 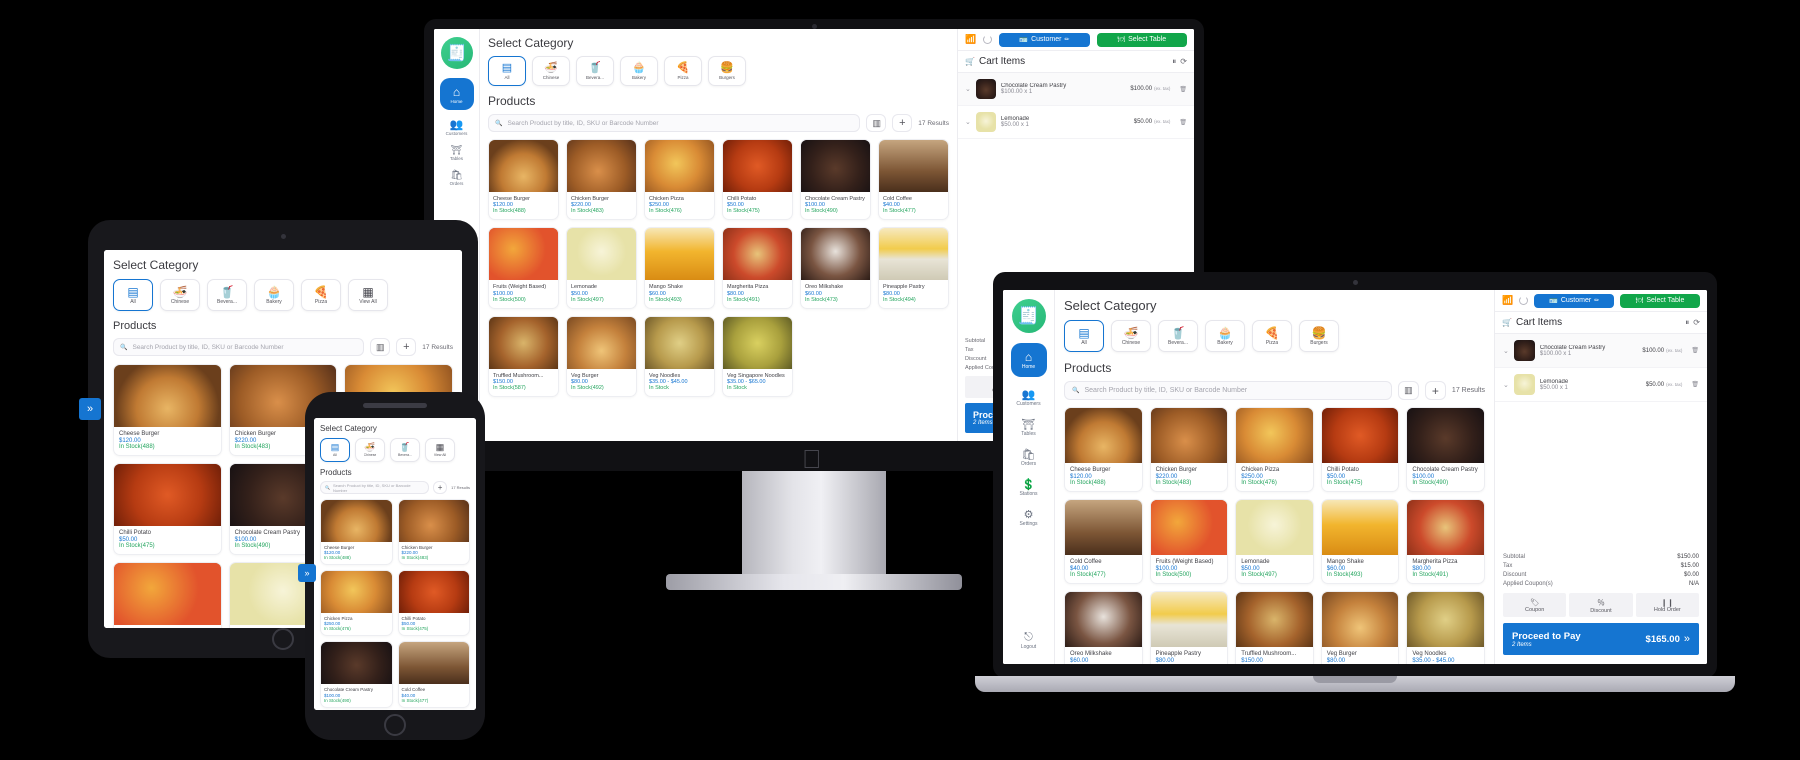 What do you see at coordinates (368, 295) in the screenshot?
I see `category-chip-viewall: ▦ View All` at bounding box center [368, 295].